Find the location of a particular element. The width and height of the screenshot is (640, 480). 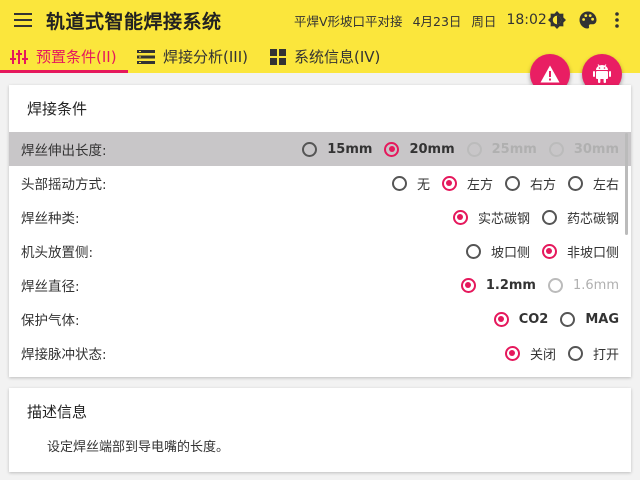

app-bar: 轨道式智能焊接系统 平焊V形坡口平对接 4月23日 周日 18:02 is located at coordinates (320, 20).